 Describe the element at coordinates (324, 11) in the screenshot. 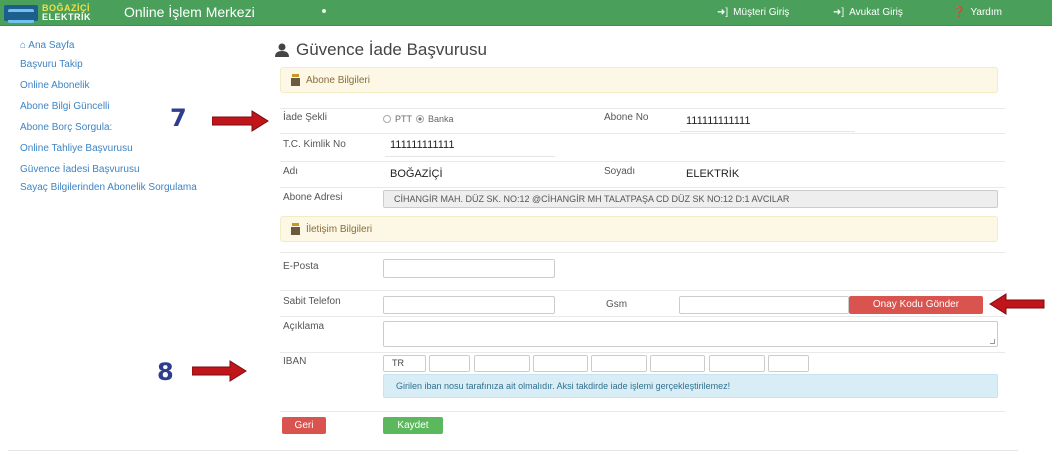

I see `nav-dot-icon` at that location.